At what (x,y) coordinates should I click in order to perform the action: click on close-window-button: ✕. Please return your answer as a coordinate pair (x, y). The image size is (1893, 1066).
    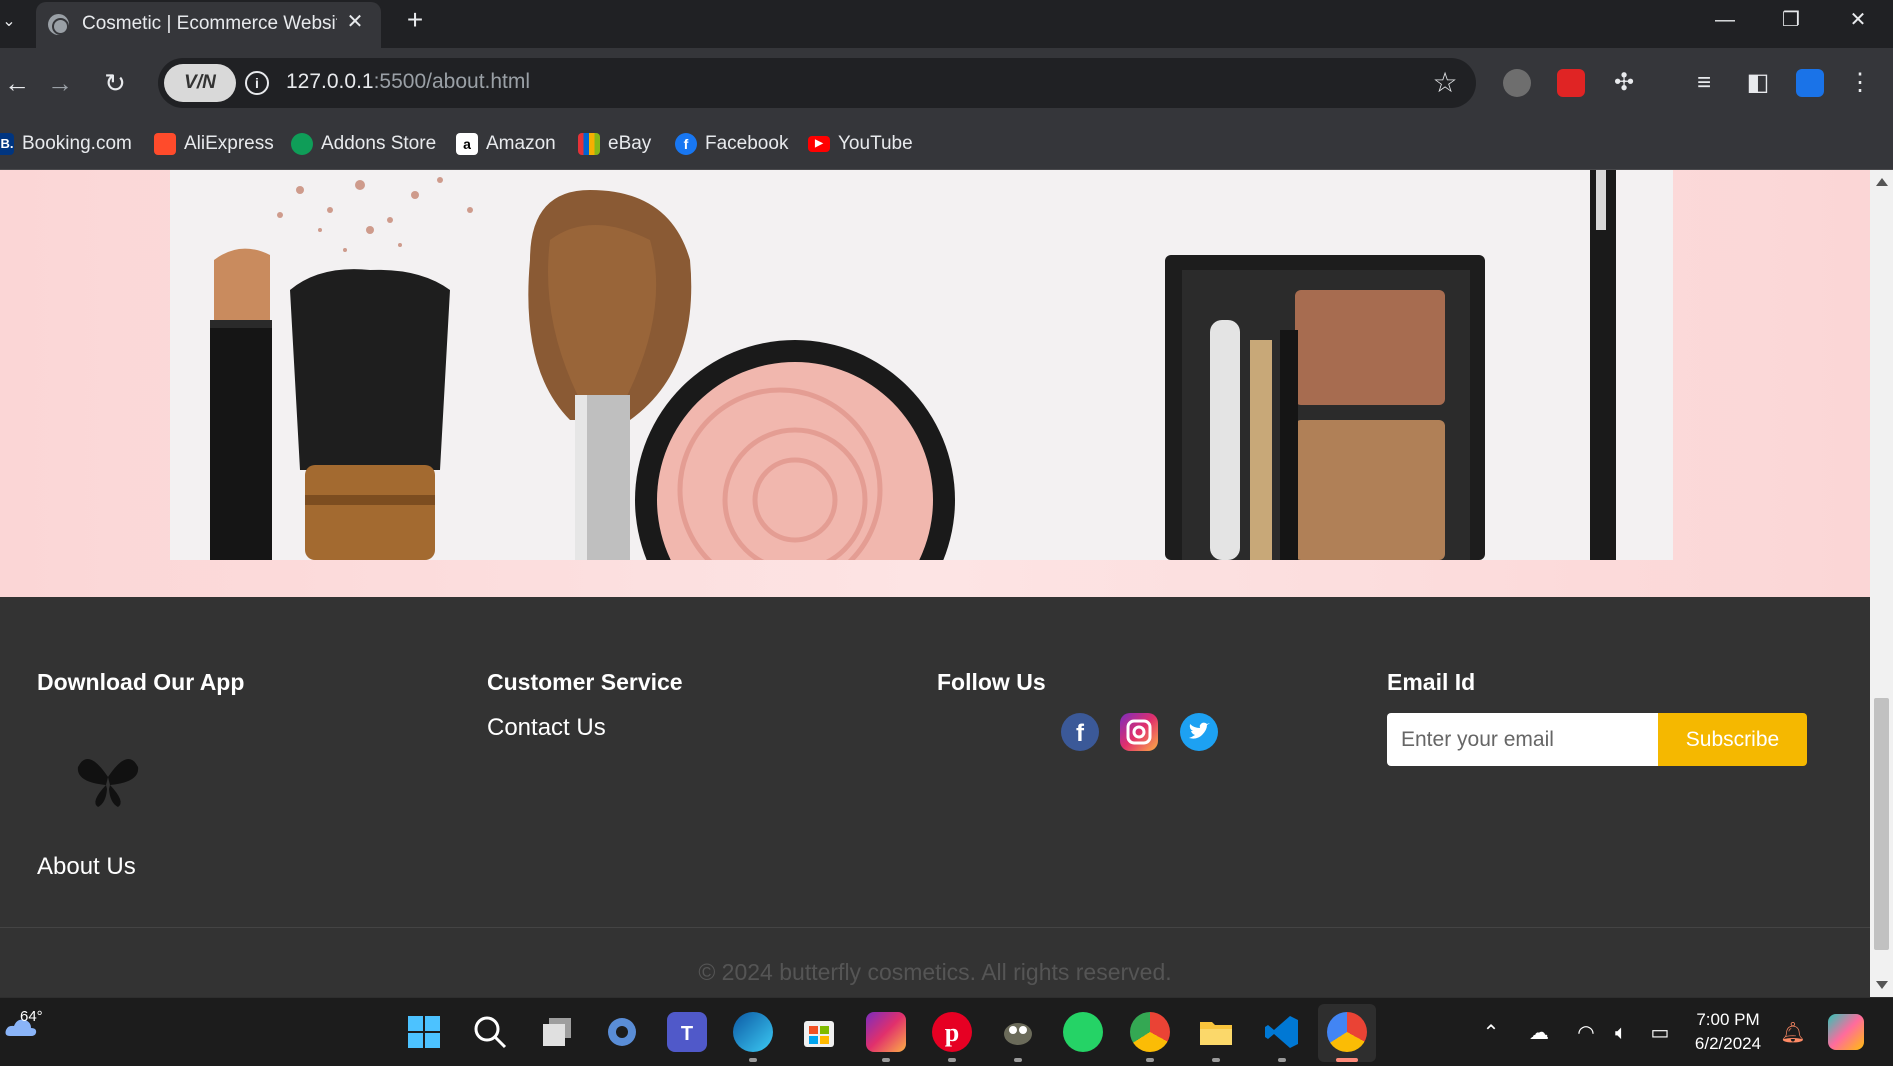
    Looking at the image, I should click on (1858, 20).